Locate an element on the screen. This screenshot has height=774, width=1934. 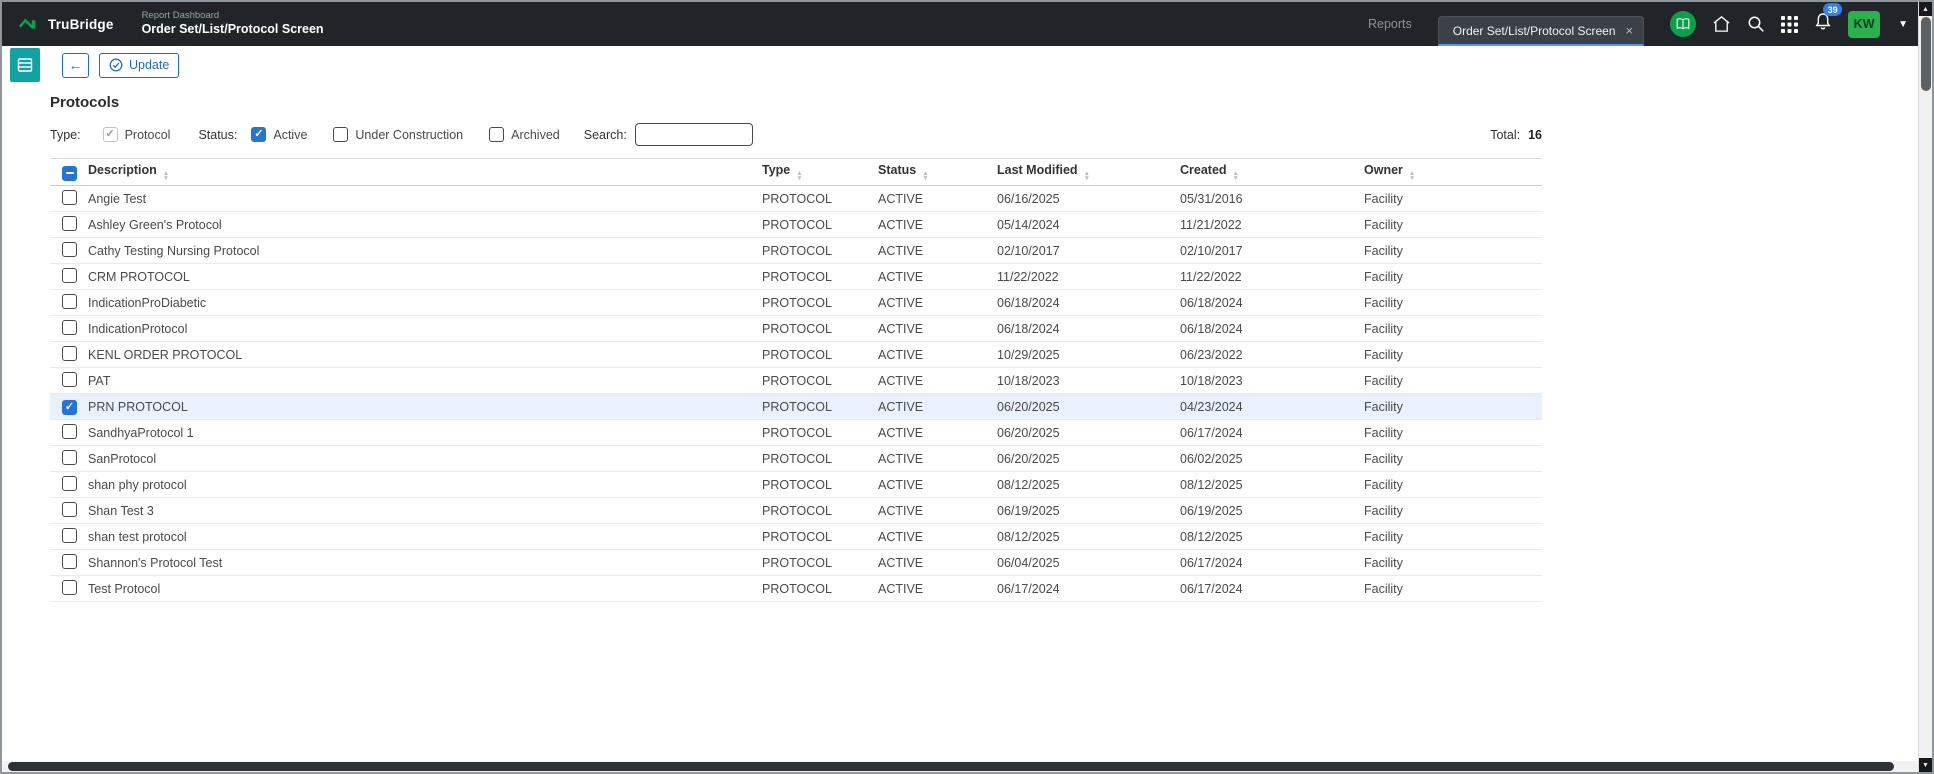
column-header-status: Status ▲ ▼ is located at coordinates (937, 172).